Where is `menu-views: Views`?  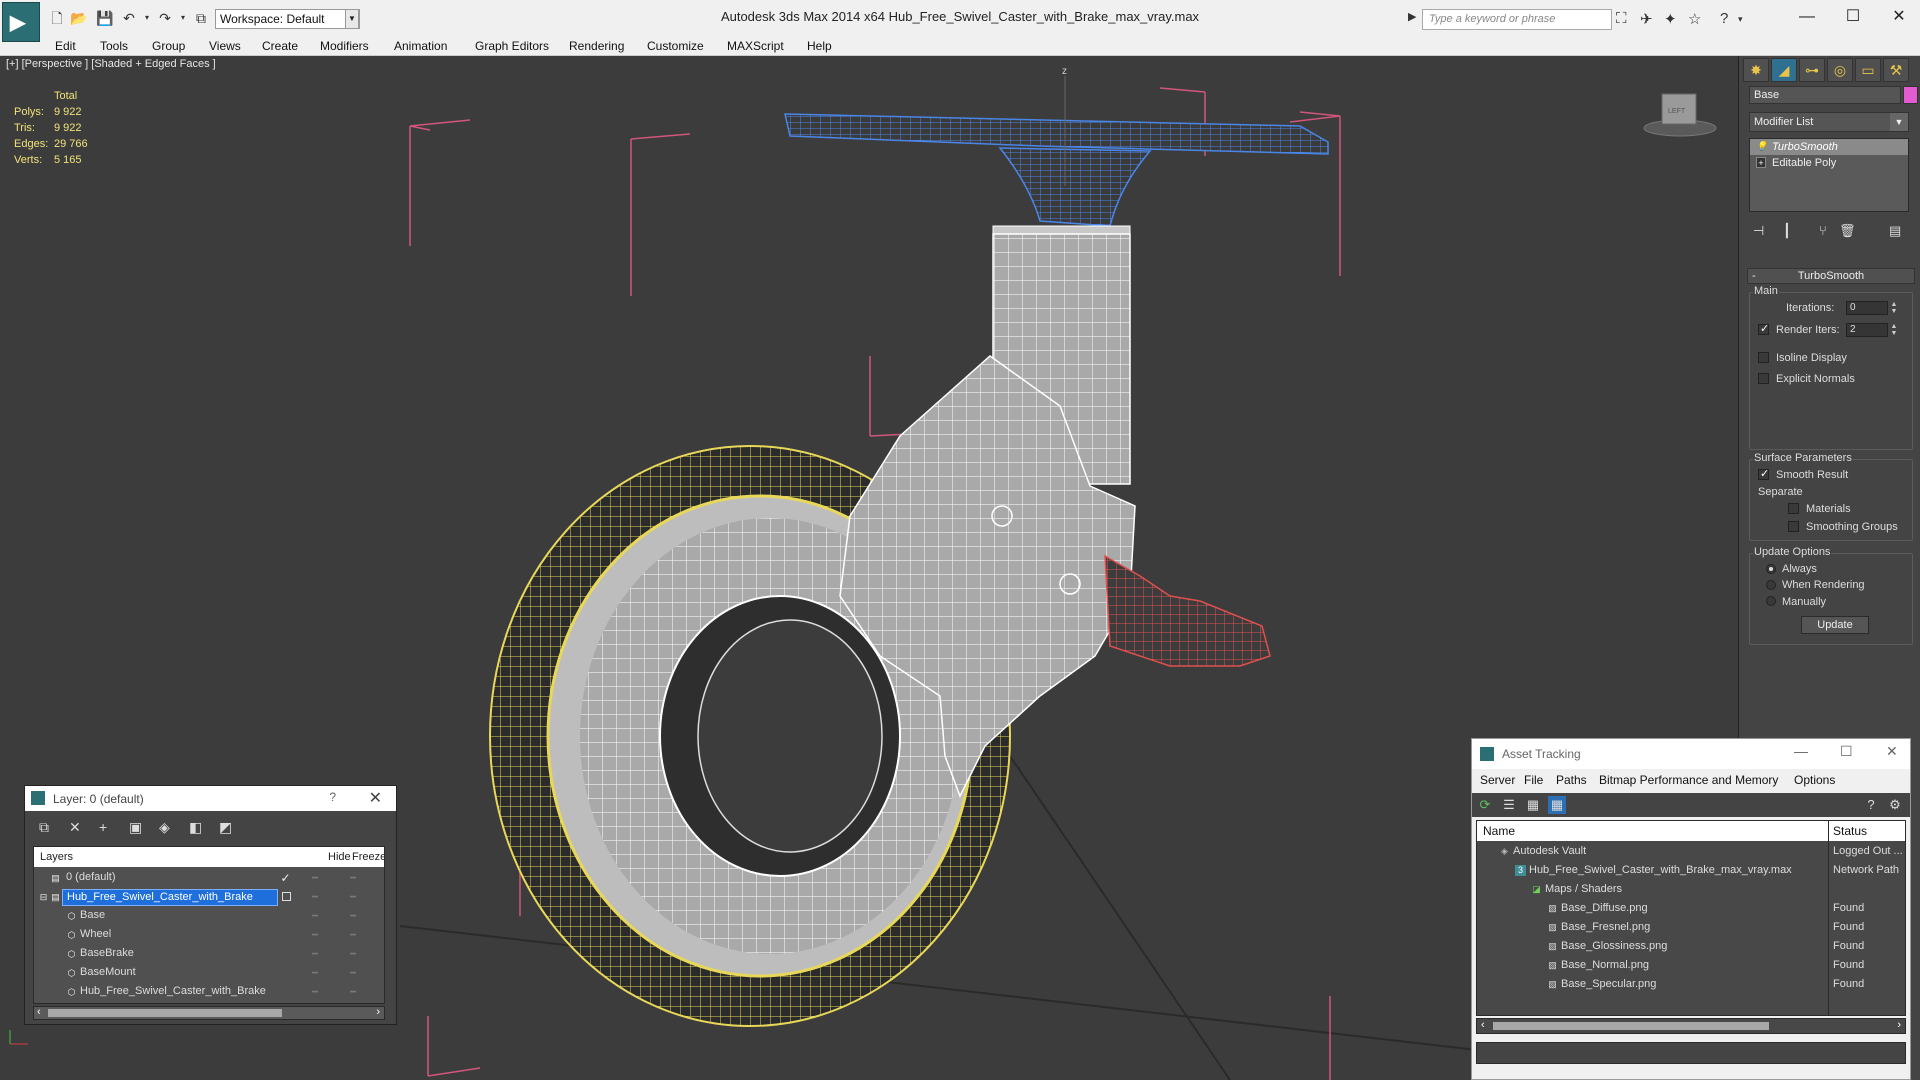
menu-views: Views is located at coordinates (225, 46).